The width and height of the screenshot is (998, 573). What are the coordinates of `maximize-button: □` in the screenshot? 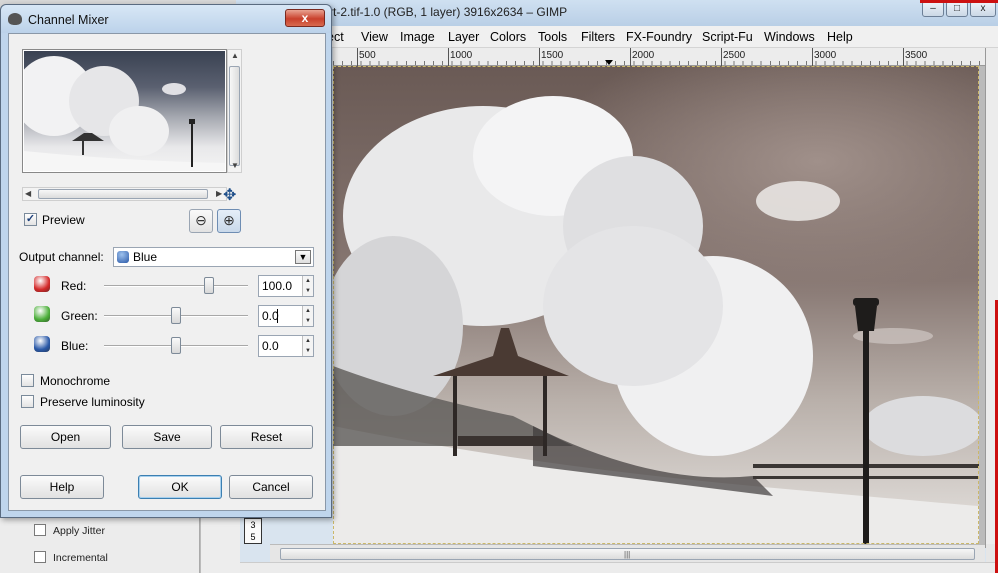 It's located at (957, 9).